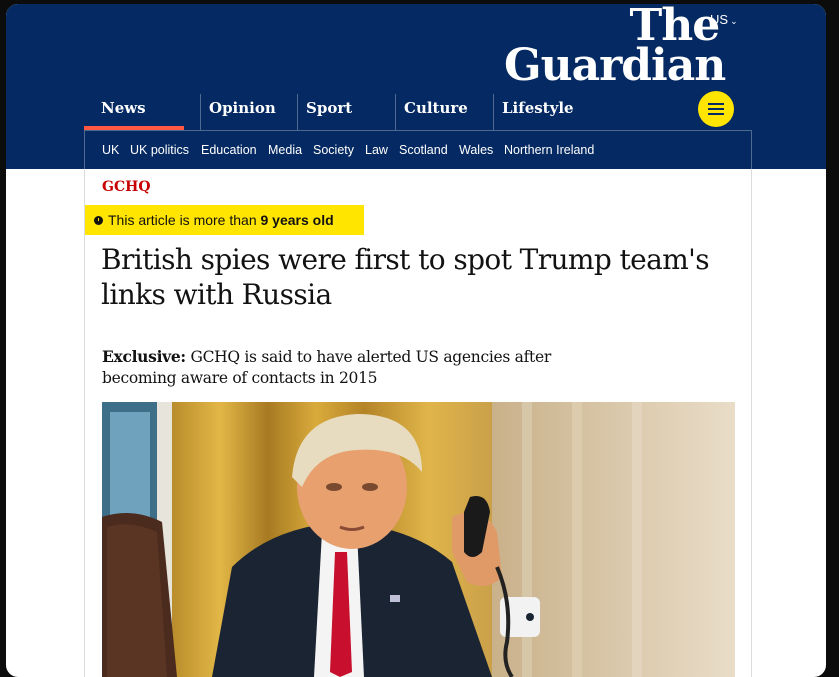 This screenshot has height=677, width=839. What do you see at coordinates (242, 108) in the screenshot?
I see `tab-opinion-label: Opinion` at bounding box center [242, 108].